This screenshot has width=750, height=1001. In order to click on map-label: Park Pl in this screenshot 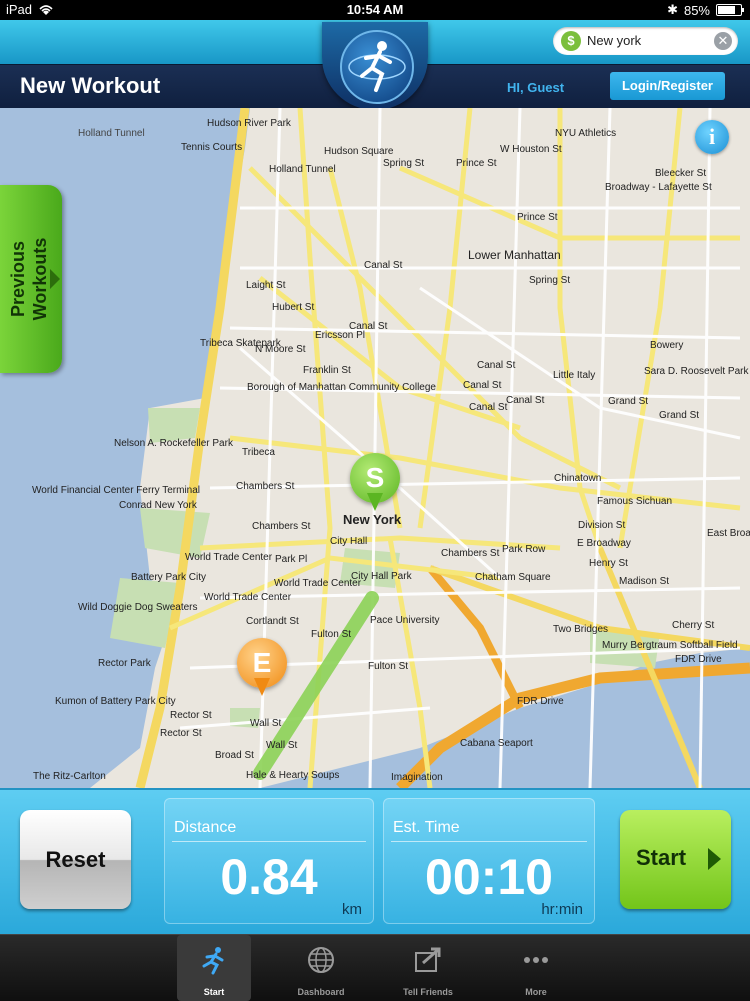, I will do `click(291, 559)`.